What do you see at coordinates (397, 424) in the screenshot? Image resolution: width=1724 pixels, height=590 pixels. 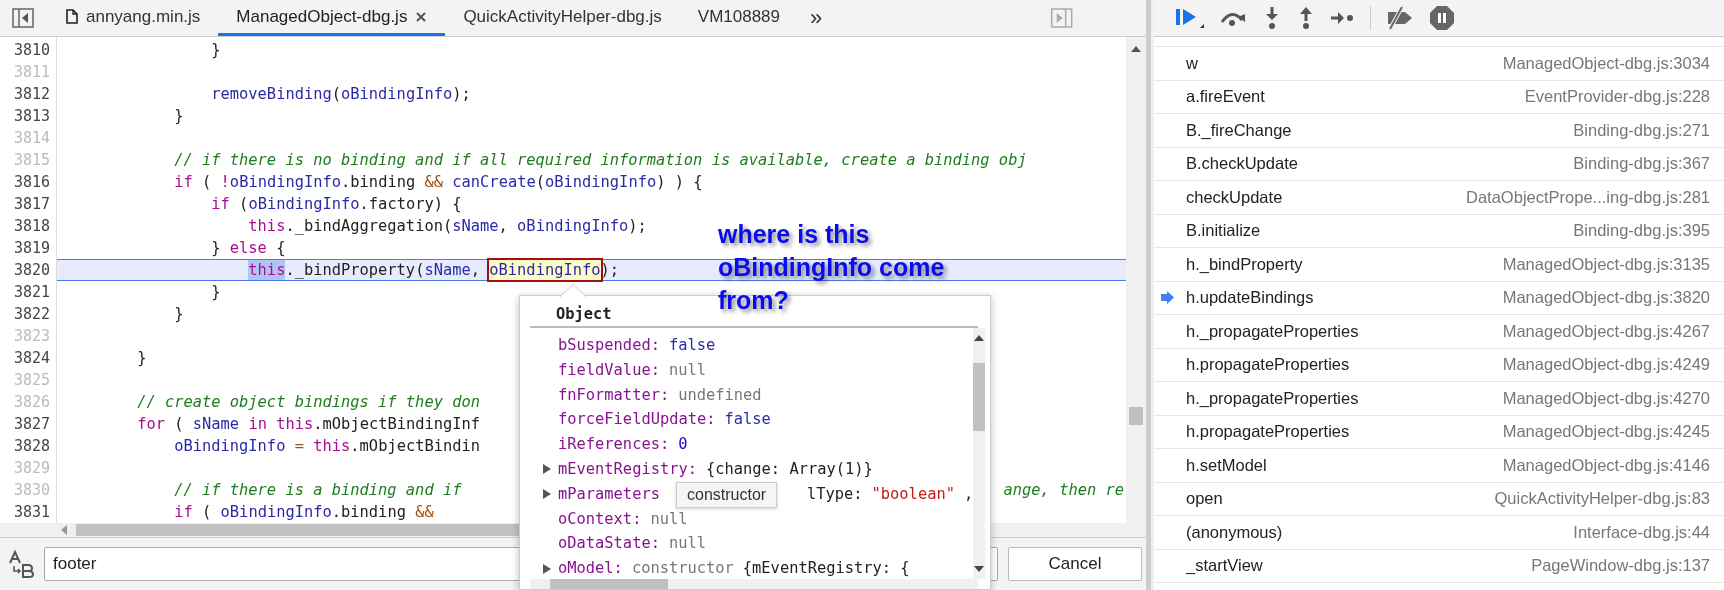 I see `code-token: .mObjectBindingInf` at bounding box center [397, 424].